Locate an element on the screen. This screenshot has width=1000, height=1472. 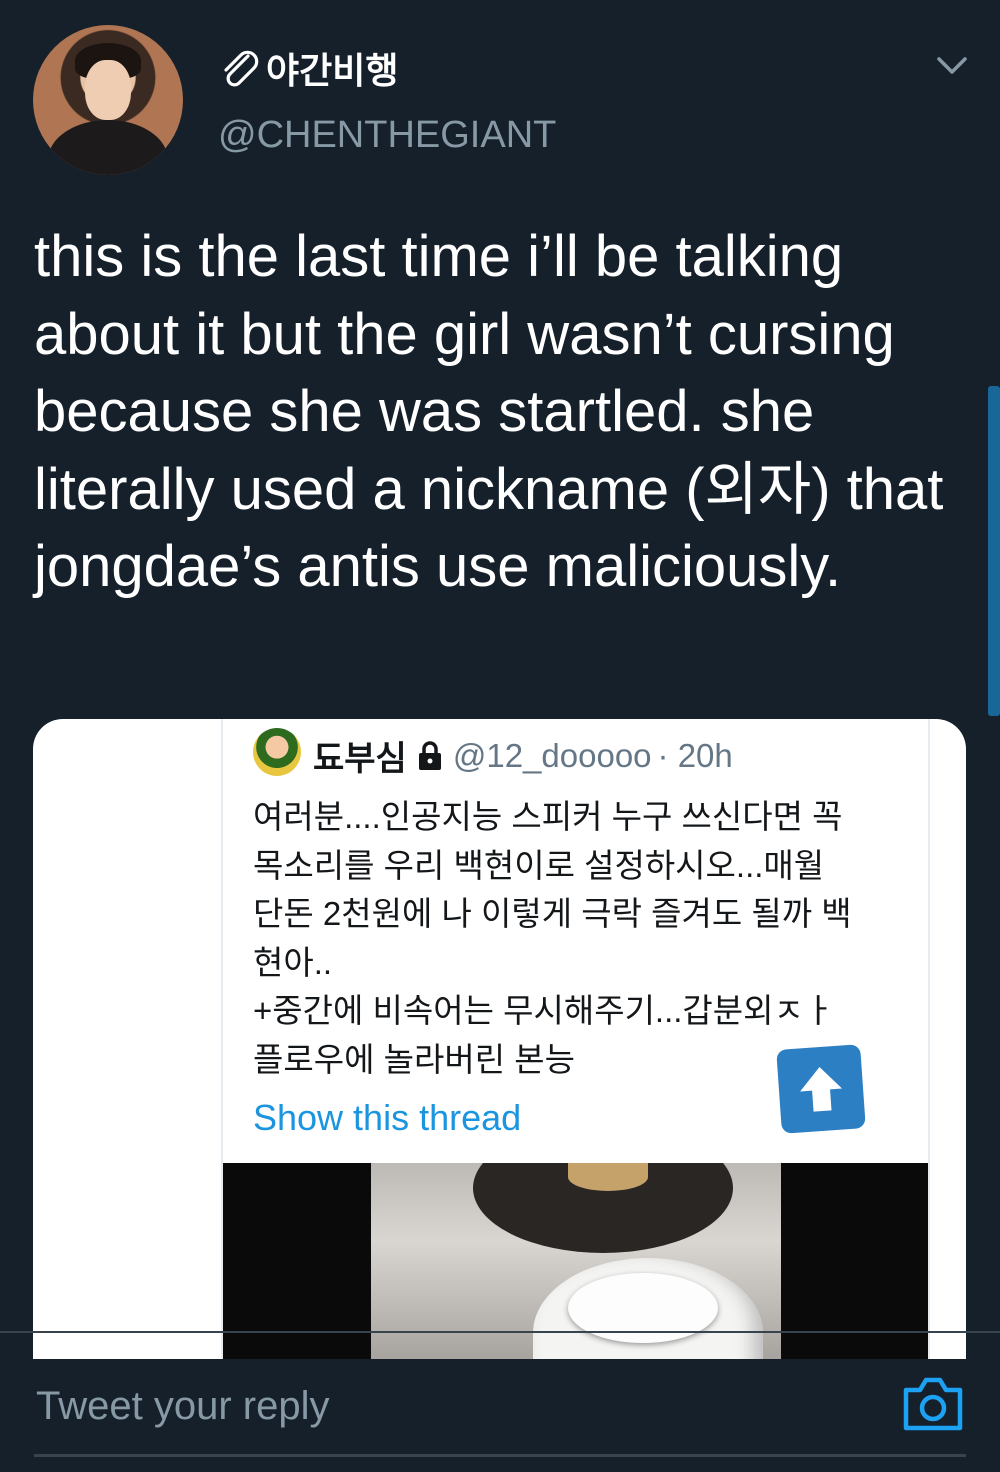
quoted-header: 됴부심 @12_dooooo · 20h is located at coordinates (523, 755).